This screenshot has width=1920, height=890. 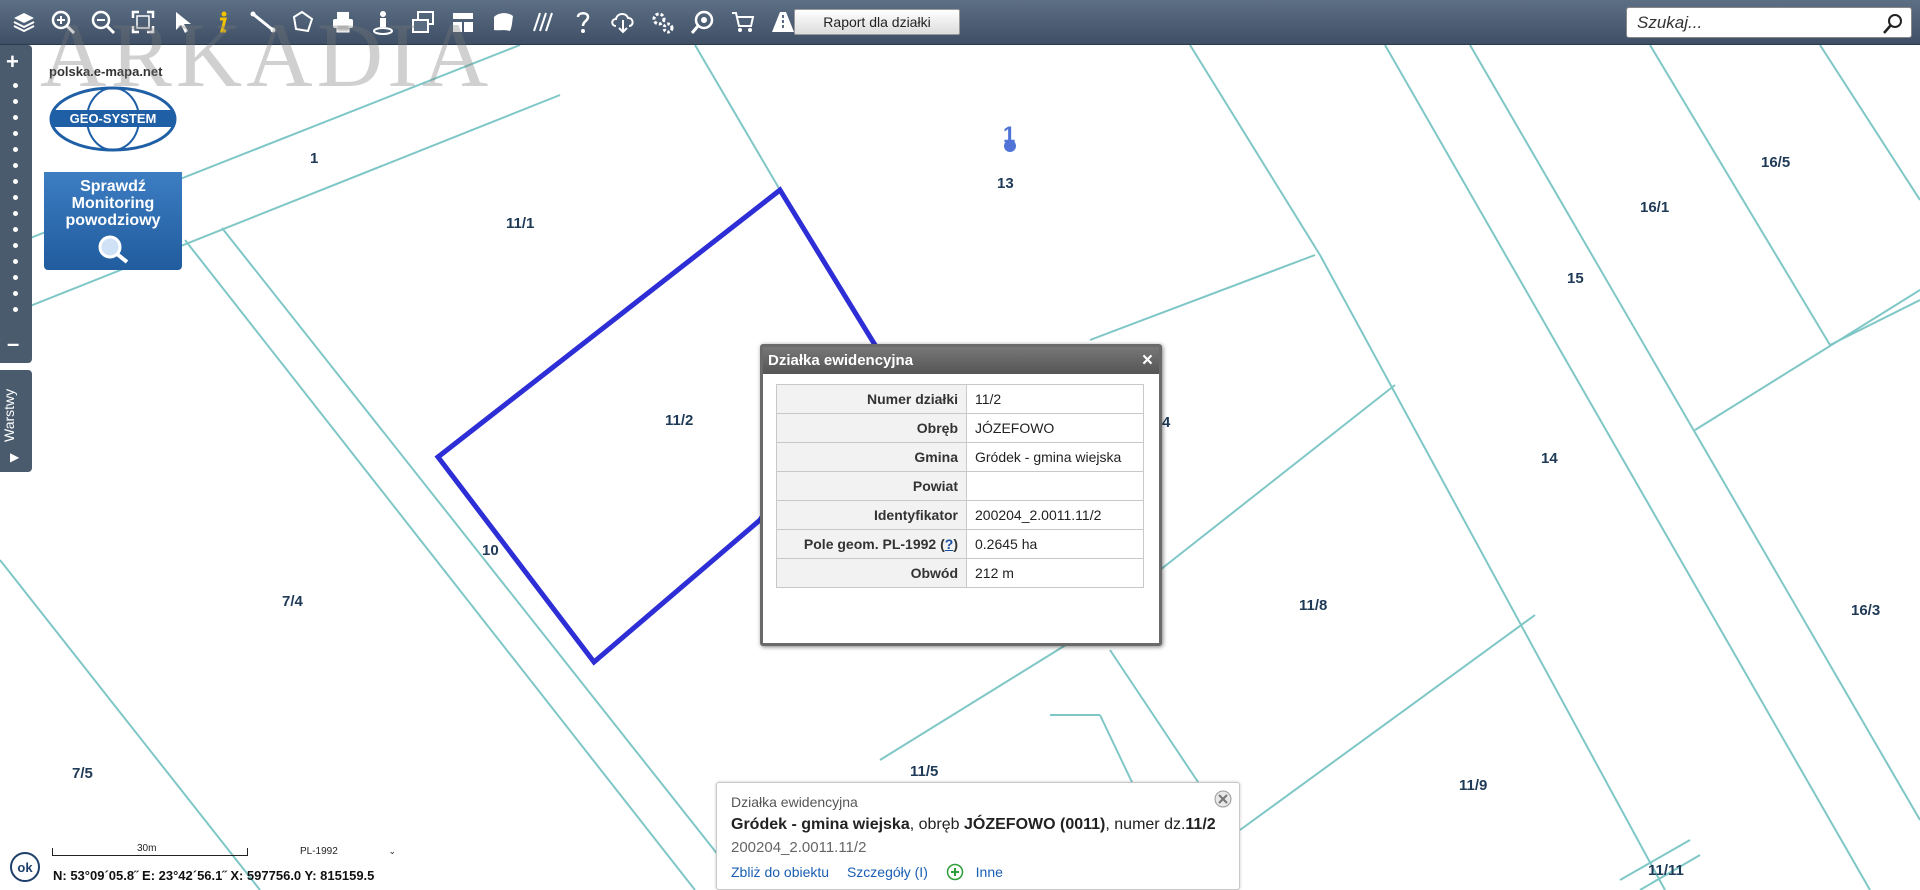 I want to click on hatch-icon, so click(x=543, y=22).